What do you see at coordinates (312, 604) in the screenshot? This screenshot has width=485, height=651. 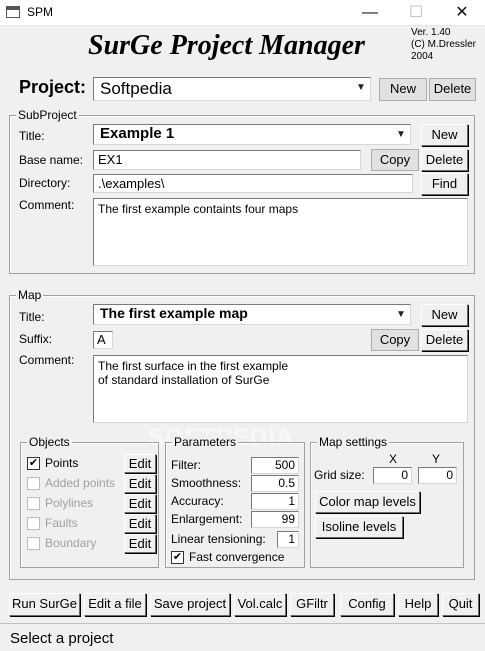 I see `gfiltr-button: GFiltr` at bounding box center [312, 604].